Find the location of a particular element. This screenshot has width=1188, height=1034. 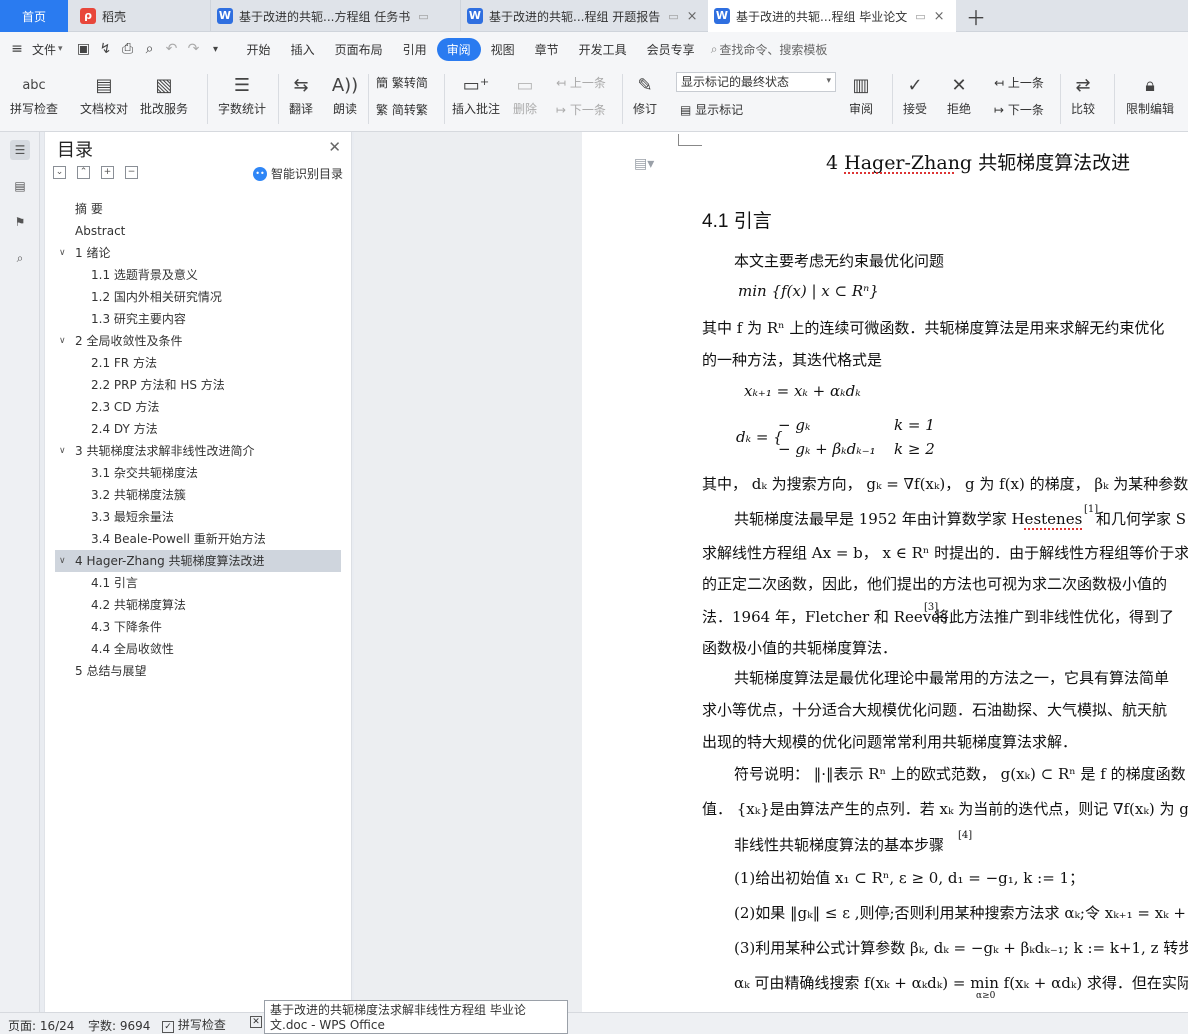

toc-item: 4.1 引言 is located at coordinates (198, 583).